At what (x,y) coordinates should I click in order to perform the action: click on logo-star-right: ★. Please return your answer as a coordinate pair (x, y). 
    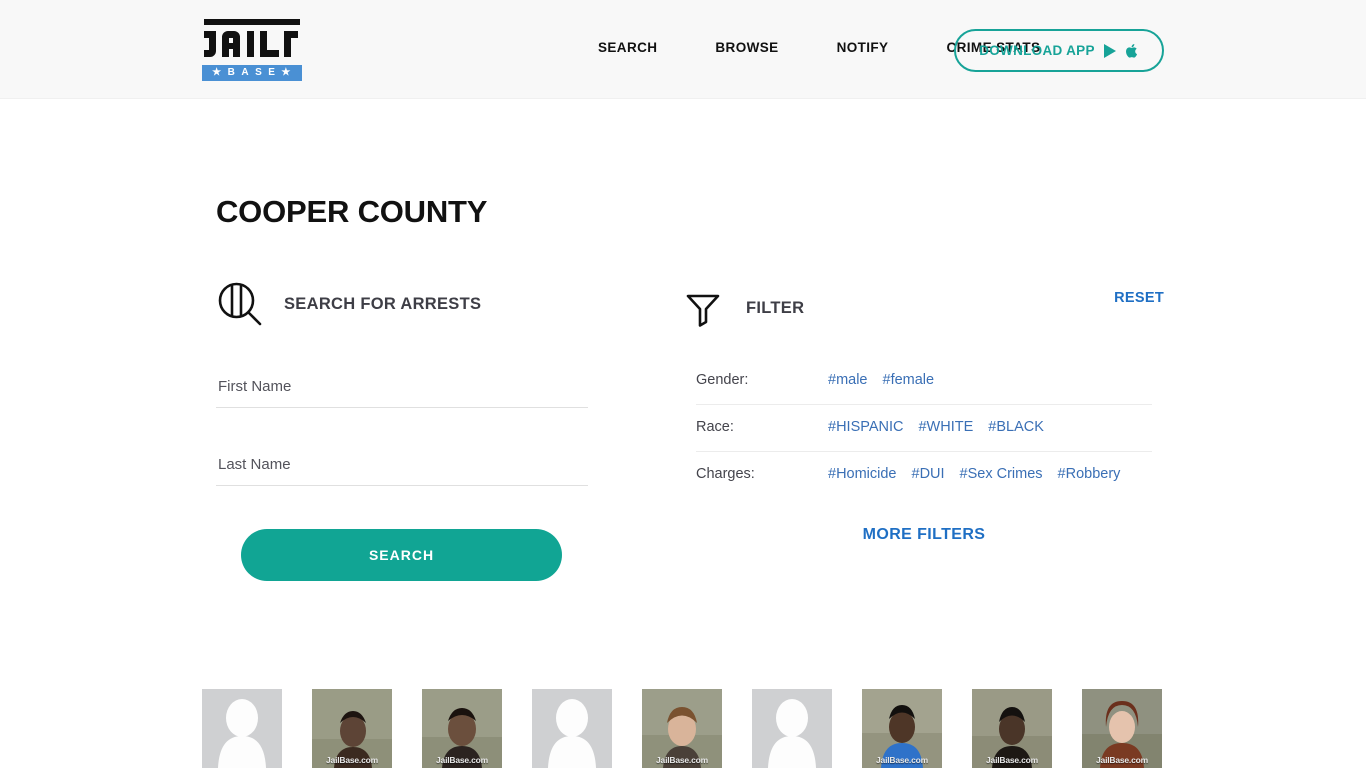
    Looking at the image, I should click on (286, 72).